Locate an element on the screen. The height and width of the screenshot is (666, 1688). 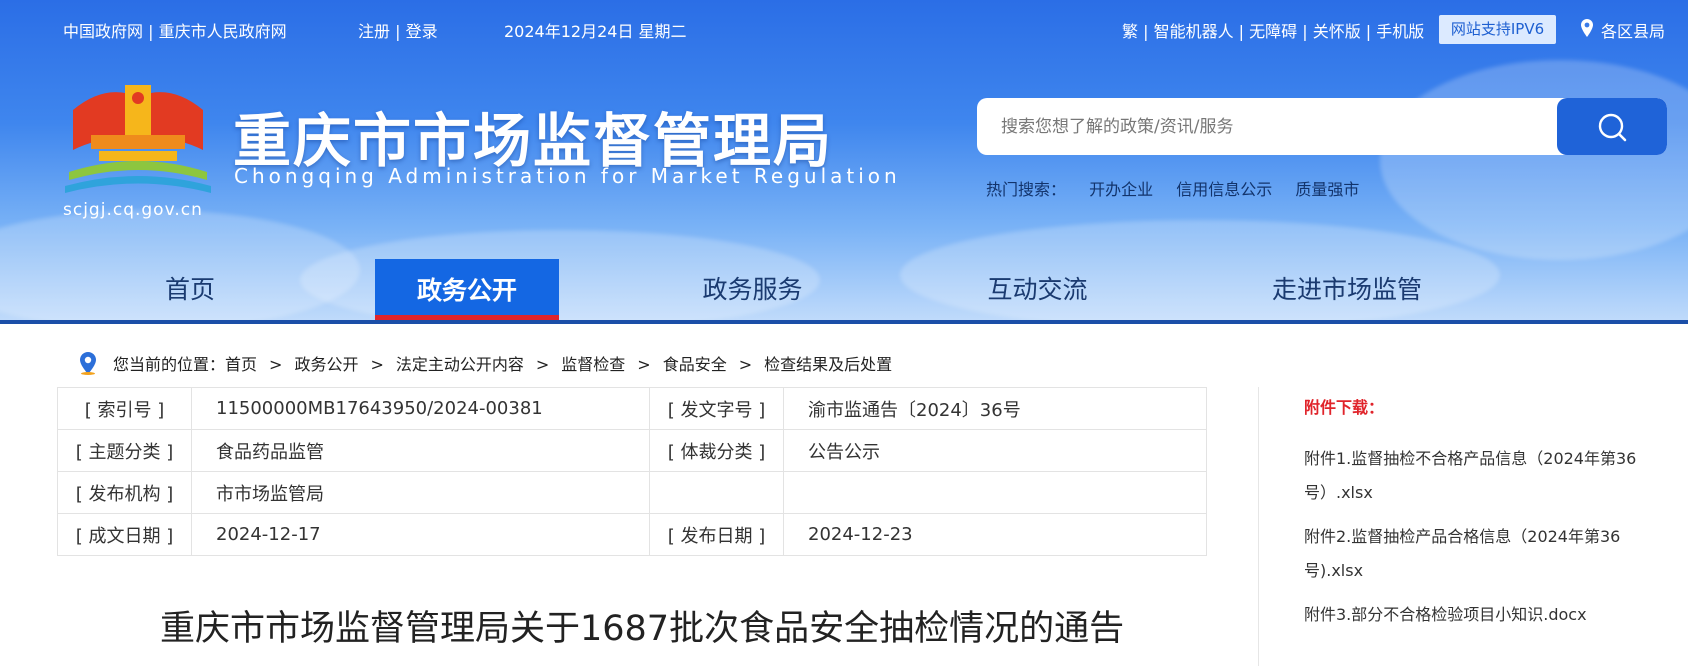
search-button is located at coordinates (1612, 126).